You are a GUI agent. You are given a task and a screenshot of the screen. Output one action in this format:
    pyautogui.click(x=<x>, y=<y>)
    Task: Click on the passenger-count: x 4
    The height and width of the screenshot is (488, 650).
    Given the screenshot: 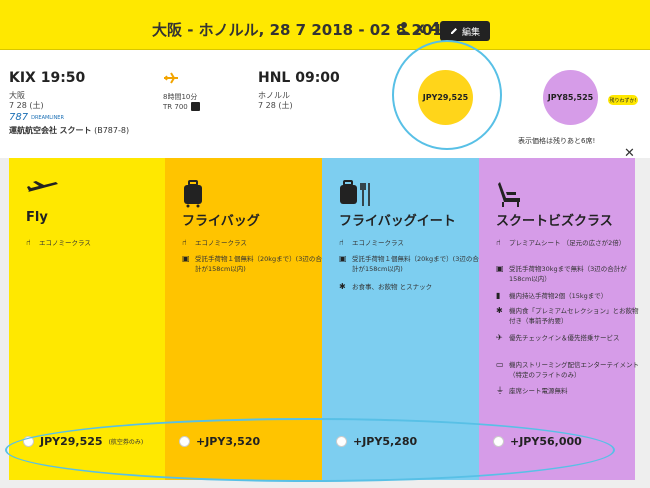 What is the action you would take?
    pyautogui.click(x=418, y=28)
    